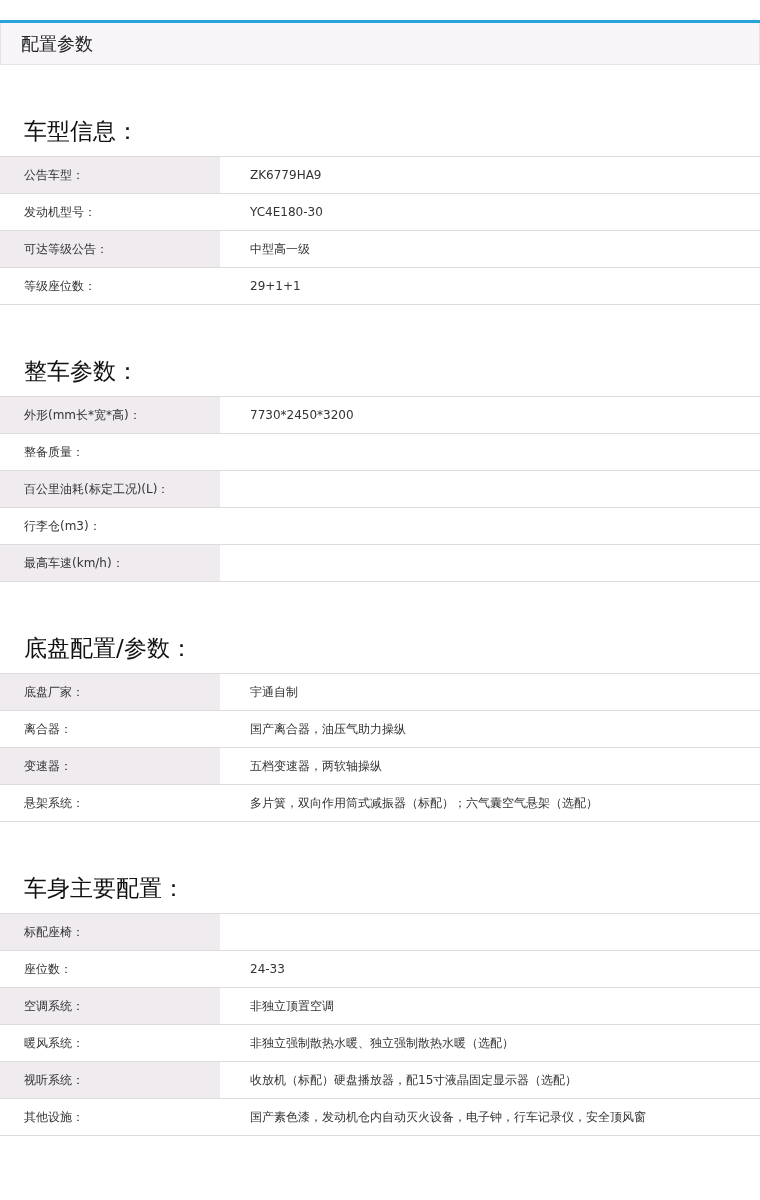 Image resolution: width=760 pixels, height=1200 pixels. What do you see at coordinates (110, 563) in the screenshot?
I see `label-cell: 最高车速(km/h)：` at bounding box center [110, 563].